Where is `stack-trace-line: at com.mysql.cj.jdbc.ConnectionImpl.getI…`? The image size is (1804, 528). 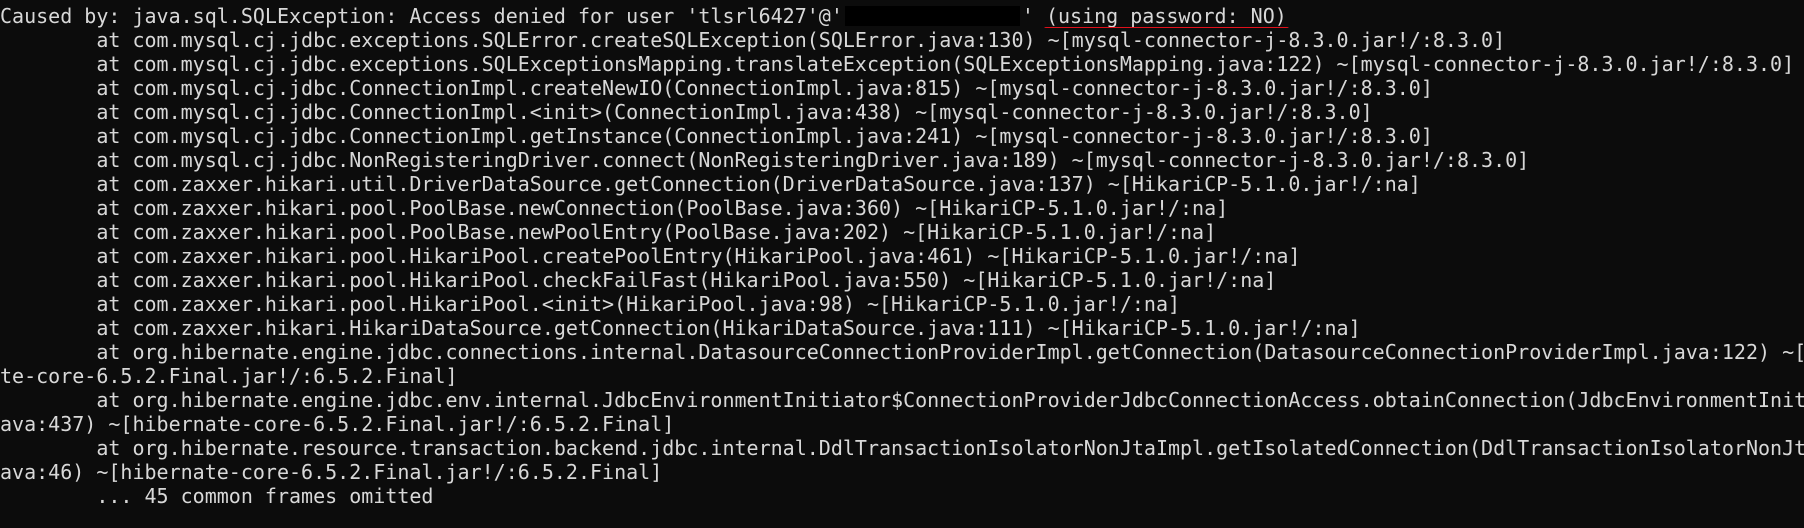 stack-trace-line: at com.mysql.cj.jdbc.ConnectionImpl.getI… is located at coordinates (716, 136).